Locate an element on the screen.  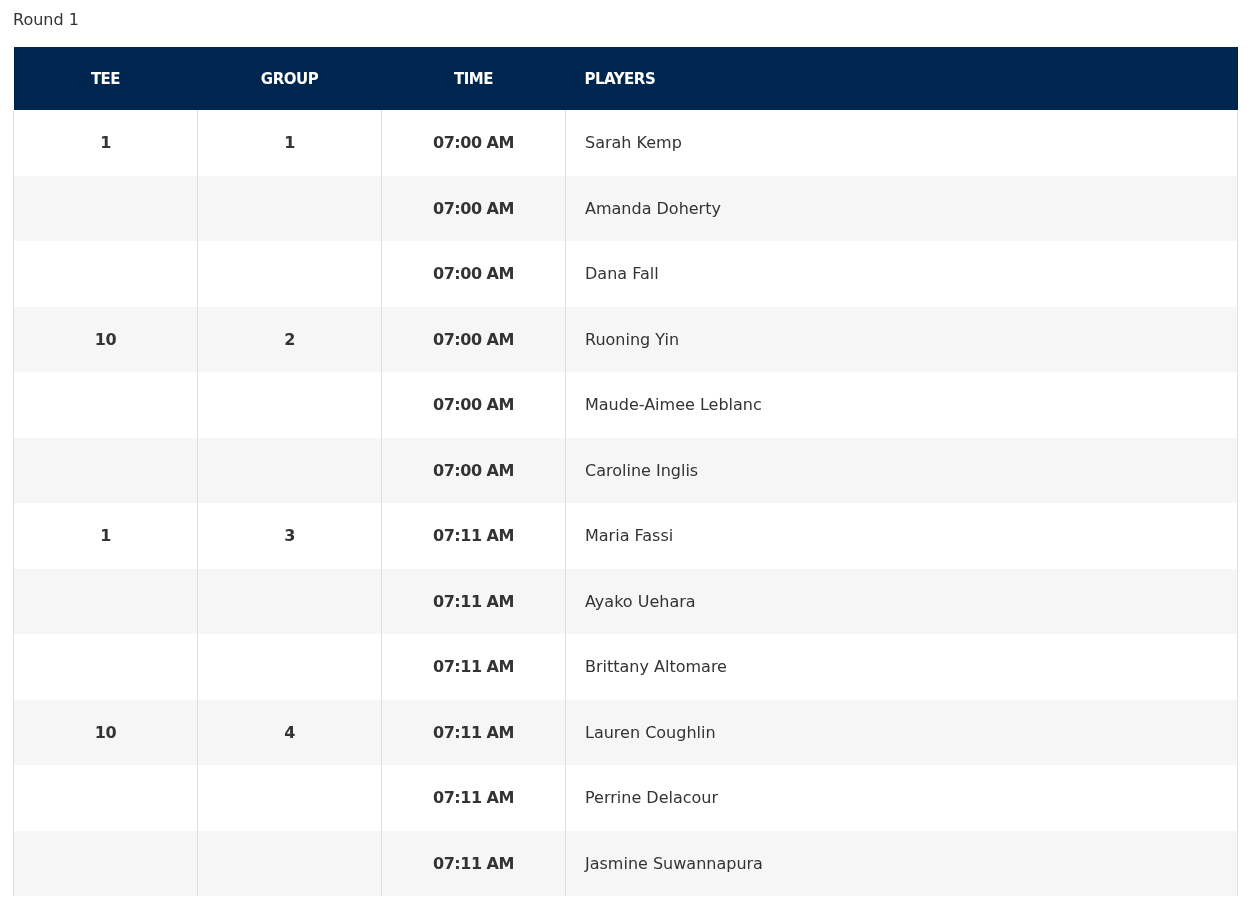
table-cell: Perrine Delacour is located at coordinates (901, 798).